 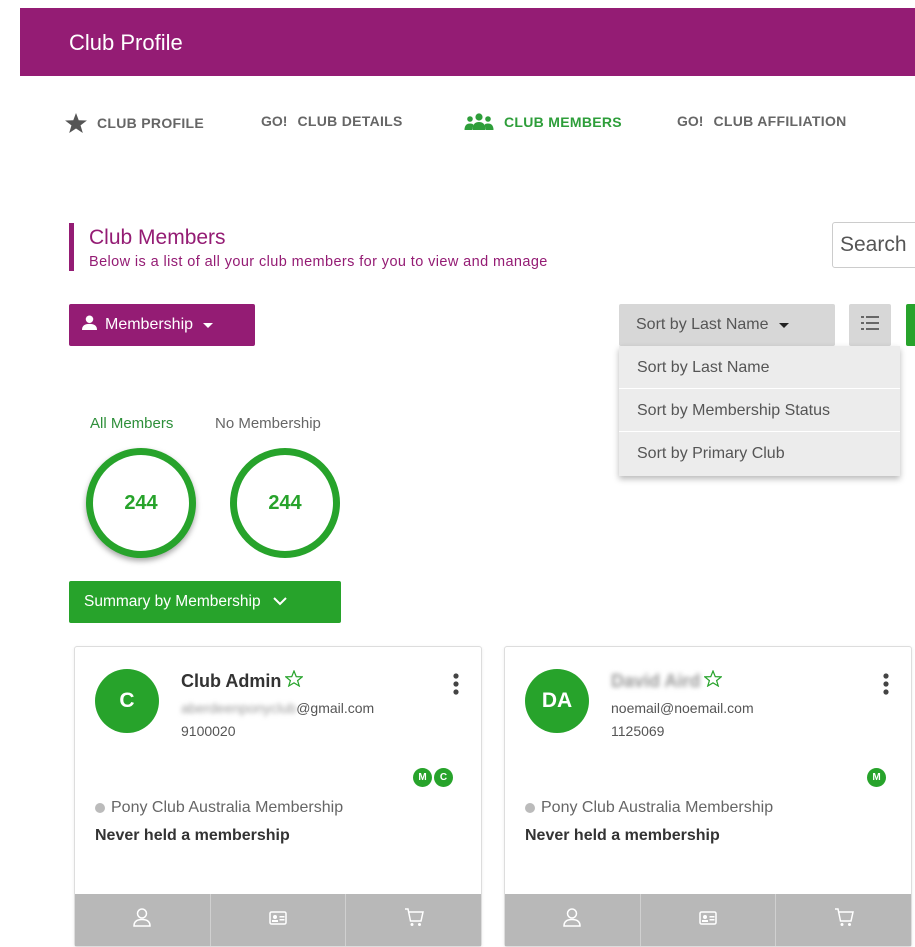 I want to click on avatar: C, so click(x=127, y=701).